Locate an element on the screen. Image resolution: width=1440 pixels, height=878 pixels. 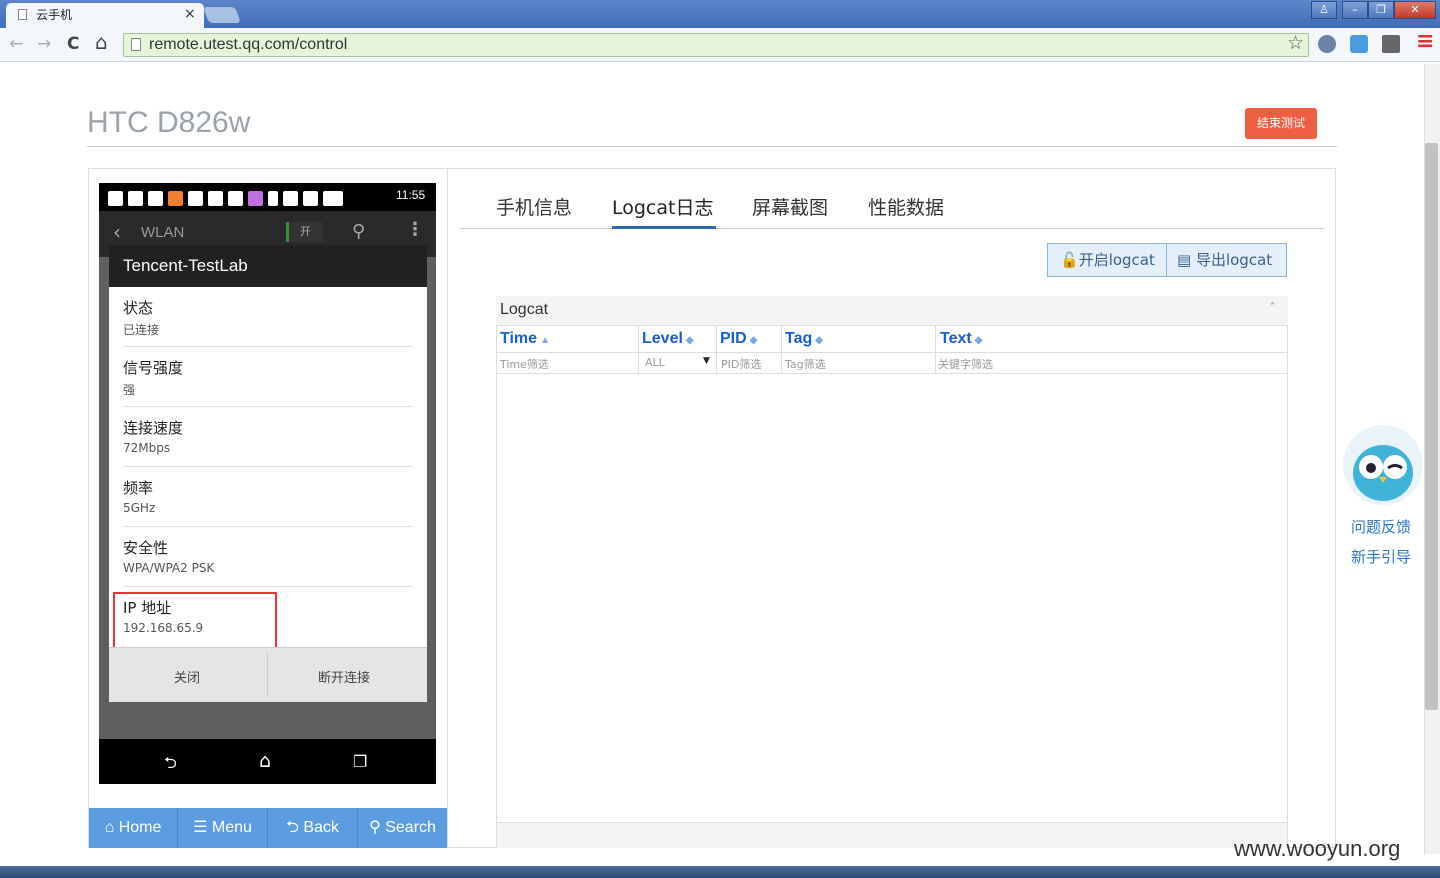
os-taskbar is located at coordinates (720, 872).